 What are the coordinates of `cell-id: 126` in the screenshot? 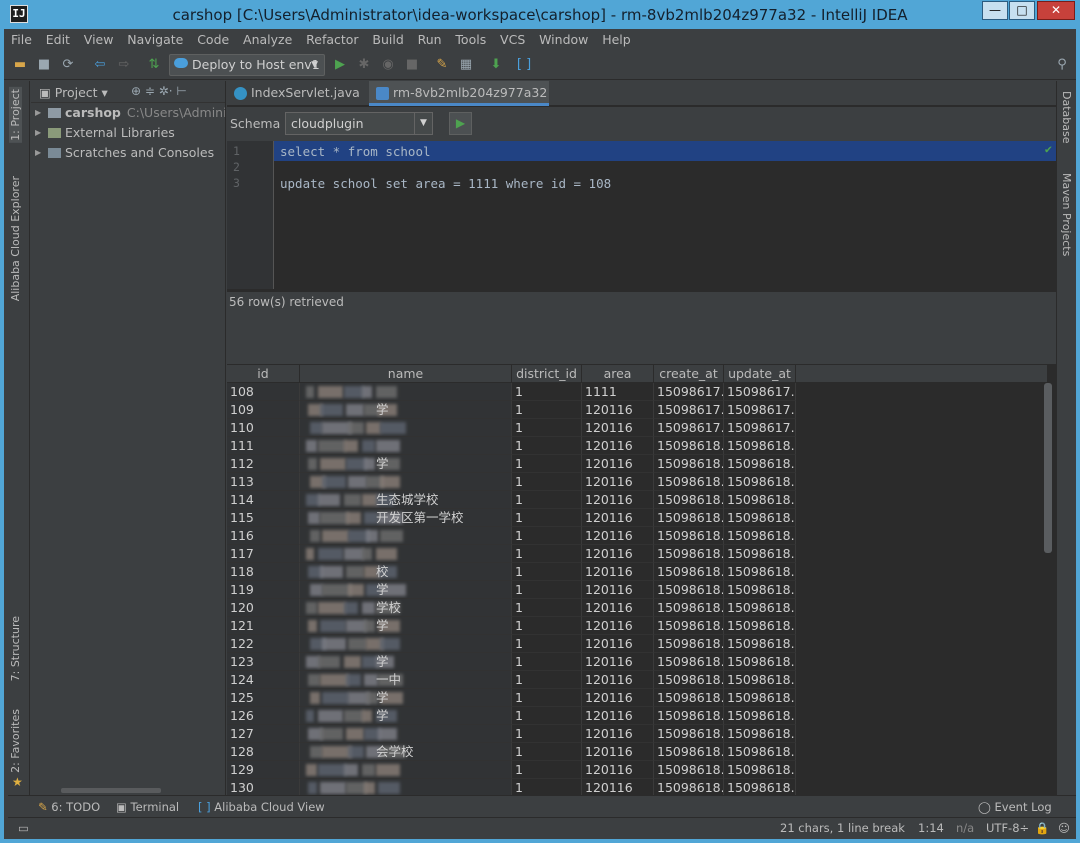 It's located at (263, 716).